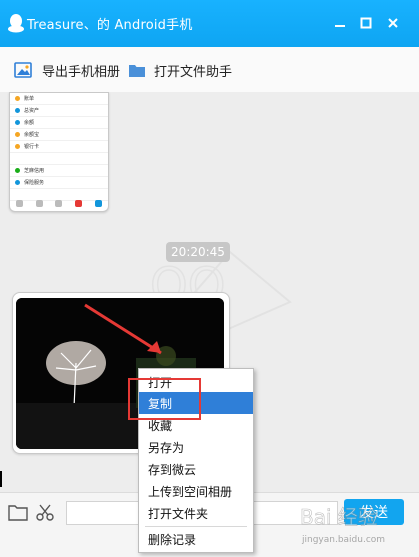 Image resolution: width=419 pixels, height=557 pixels. What do you see at coordinates (29, 123) in the screenshot?
I see `phone-row-label: 余额` at bounding box center [29, 123].